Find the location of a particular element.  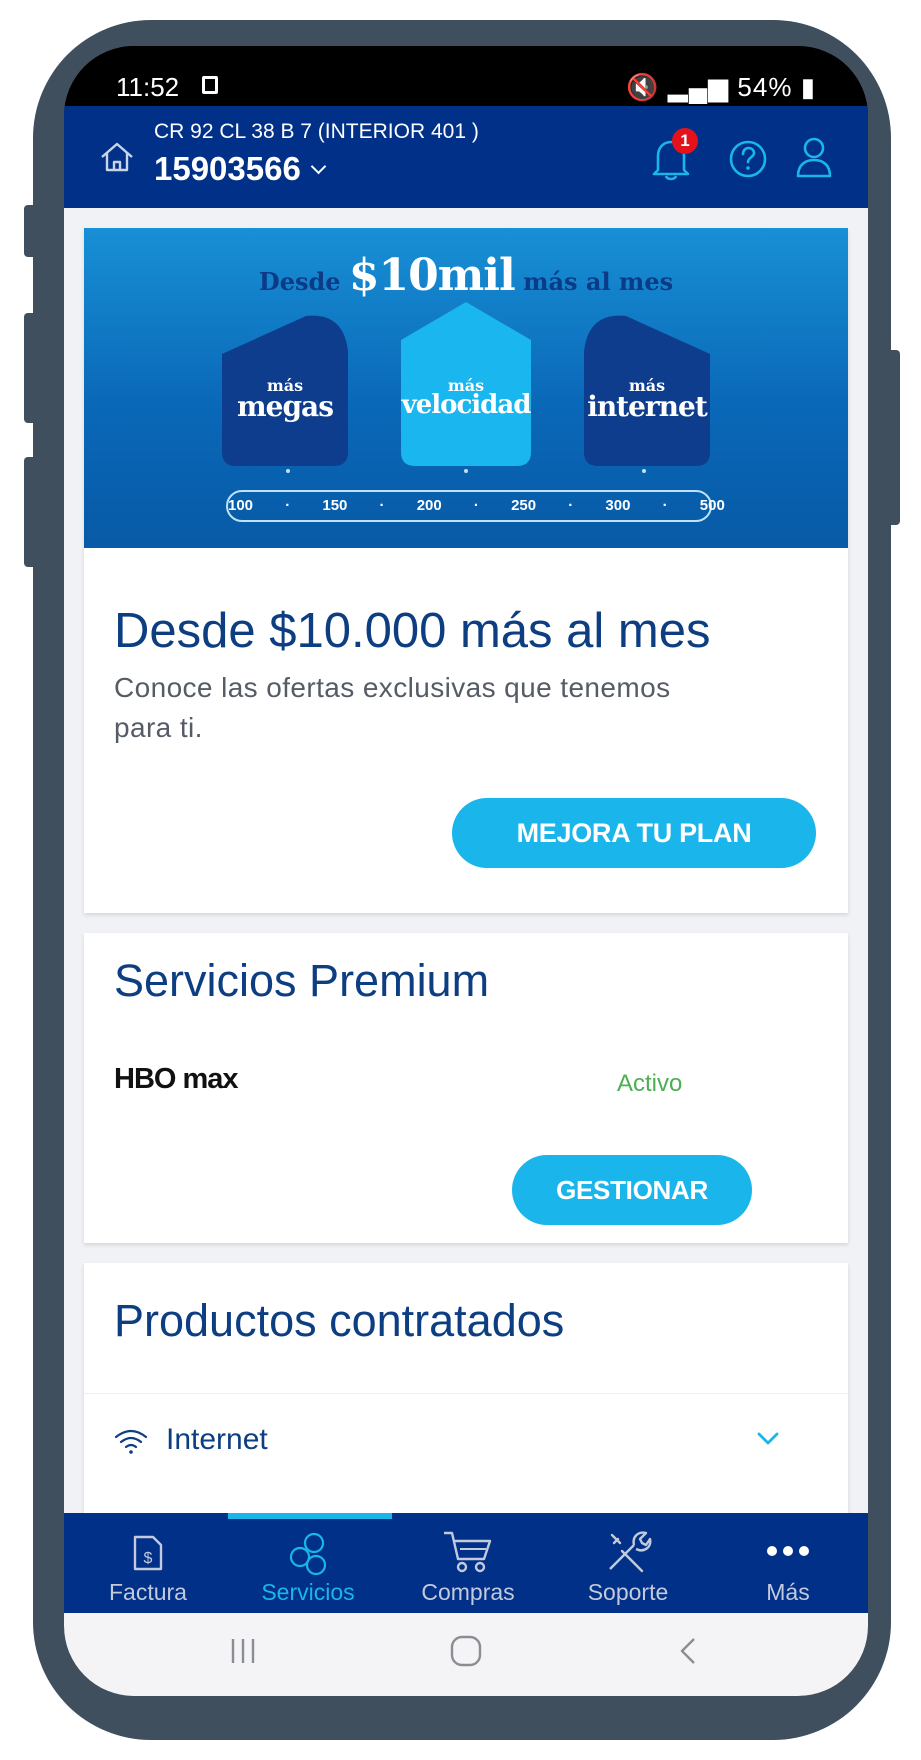

promo-title: Desde $10.000 más al mes is located at coordinates (412, 631).